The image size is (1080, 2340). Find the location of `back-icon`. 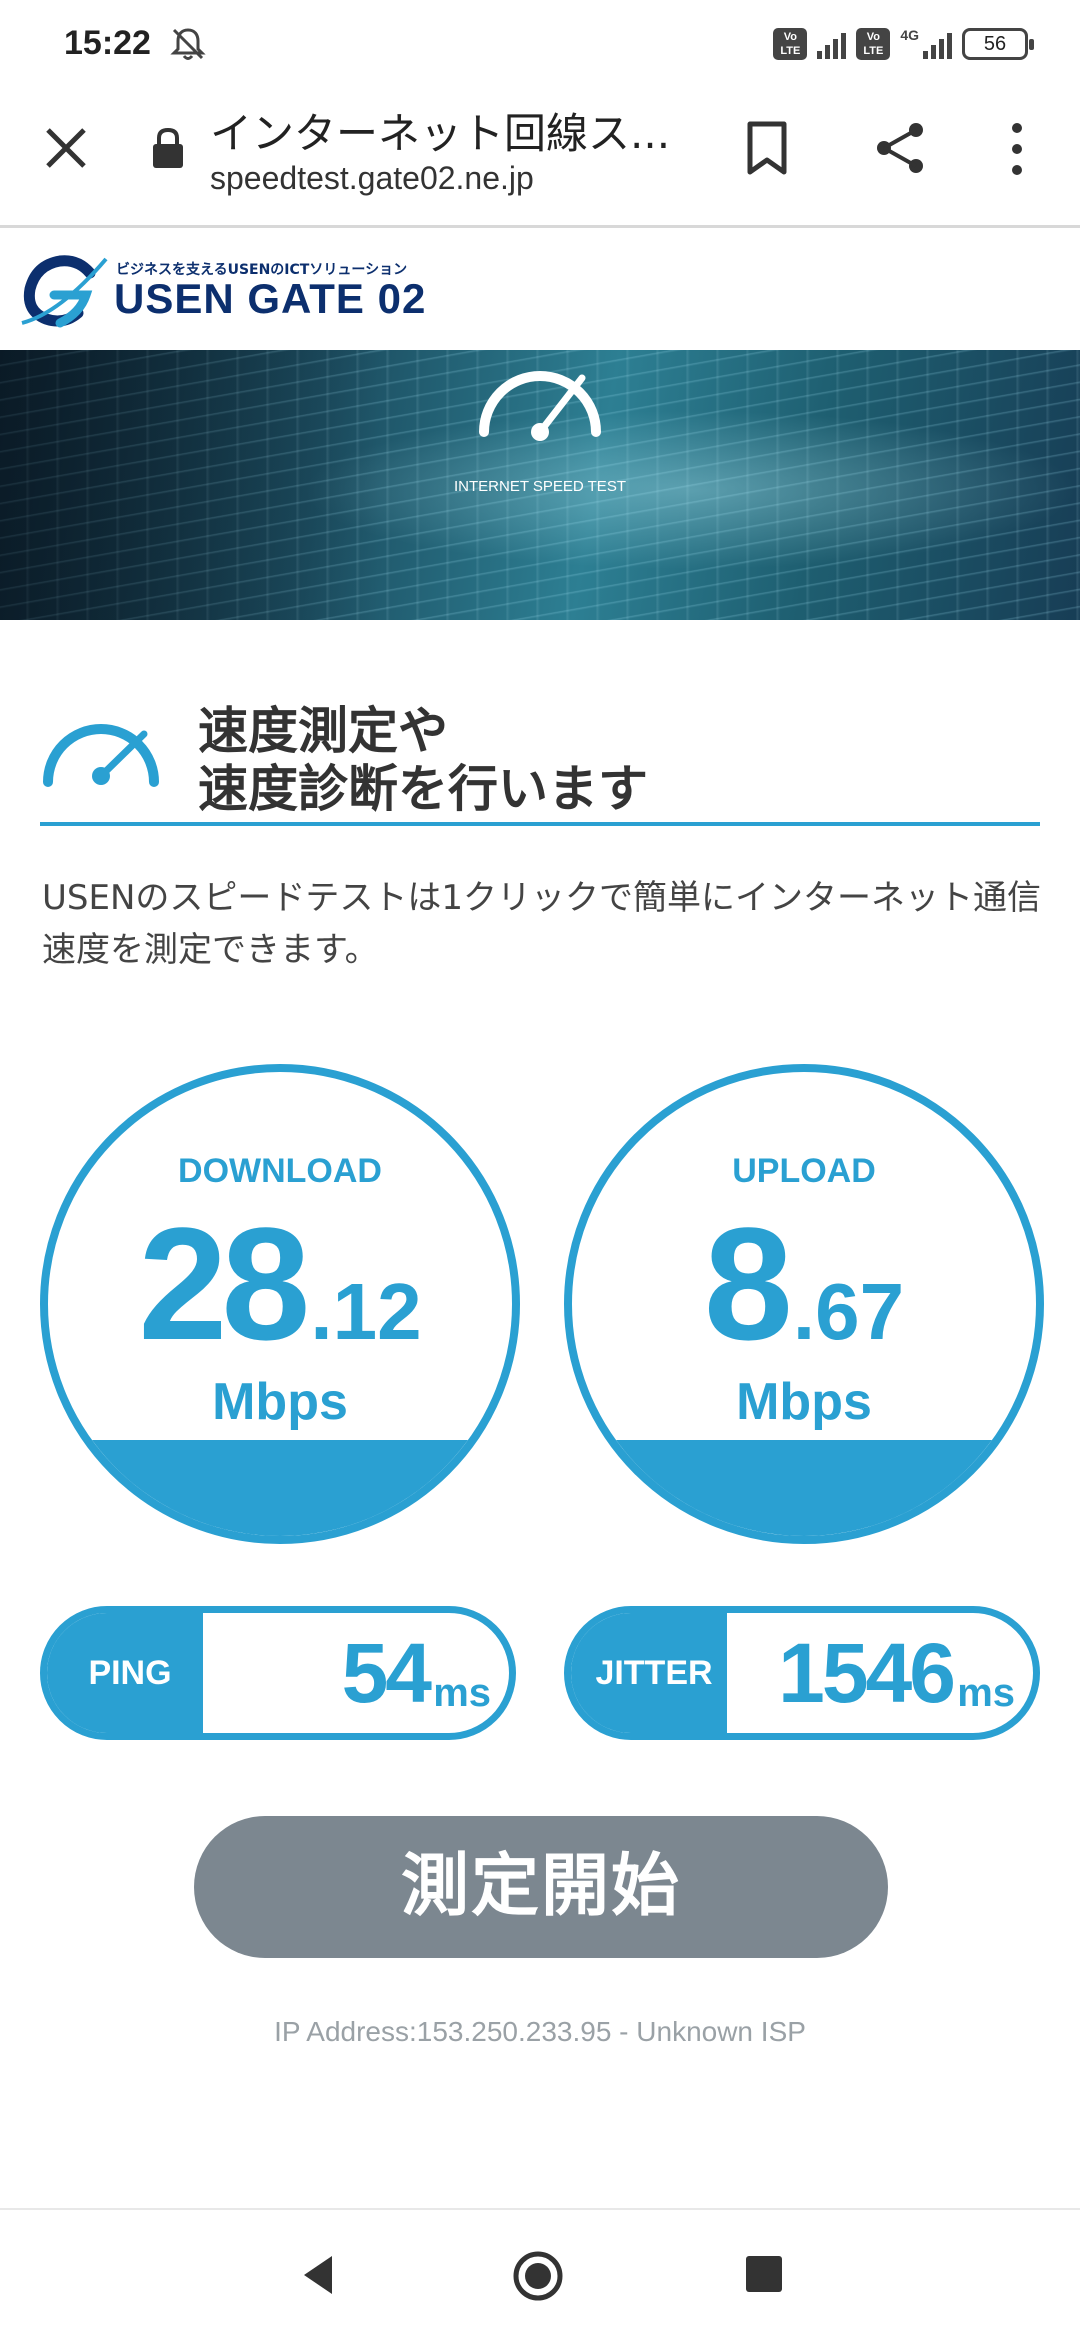

back-icon is located at coordinates (318, 2275).